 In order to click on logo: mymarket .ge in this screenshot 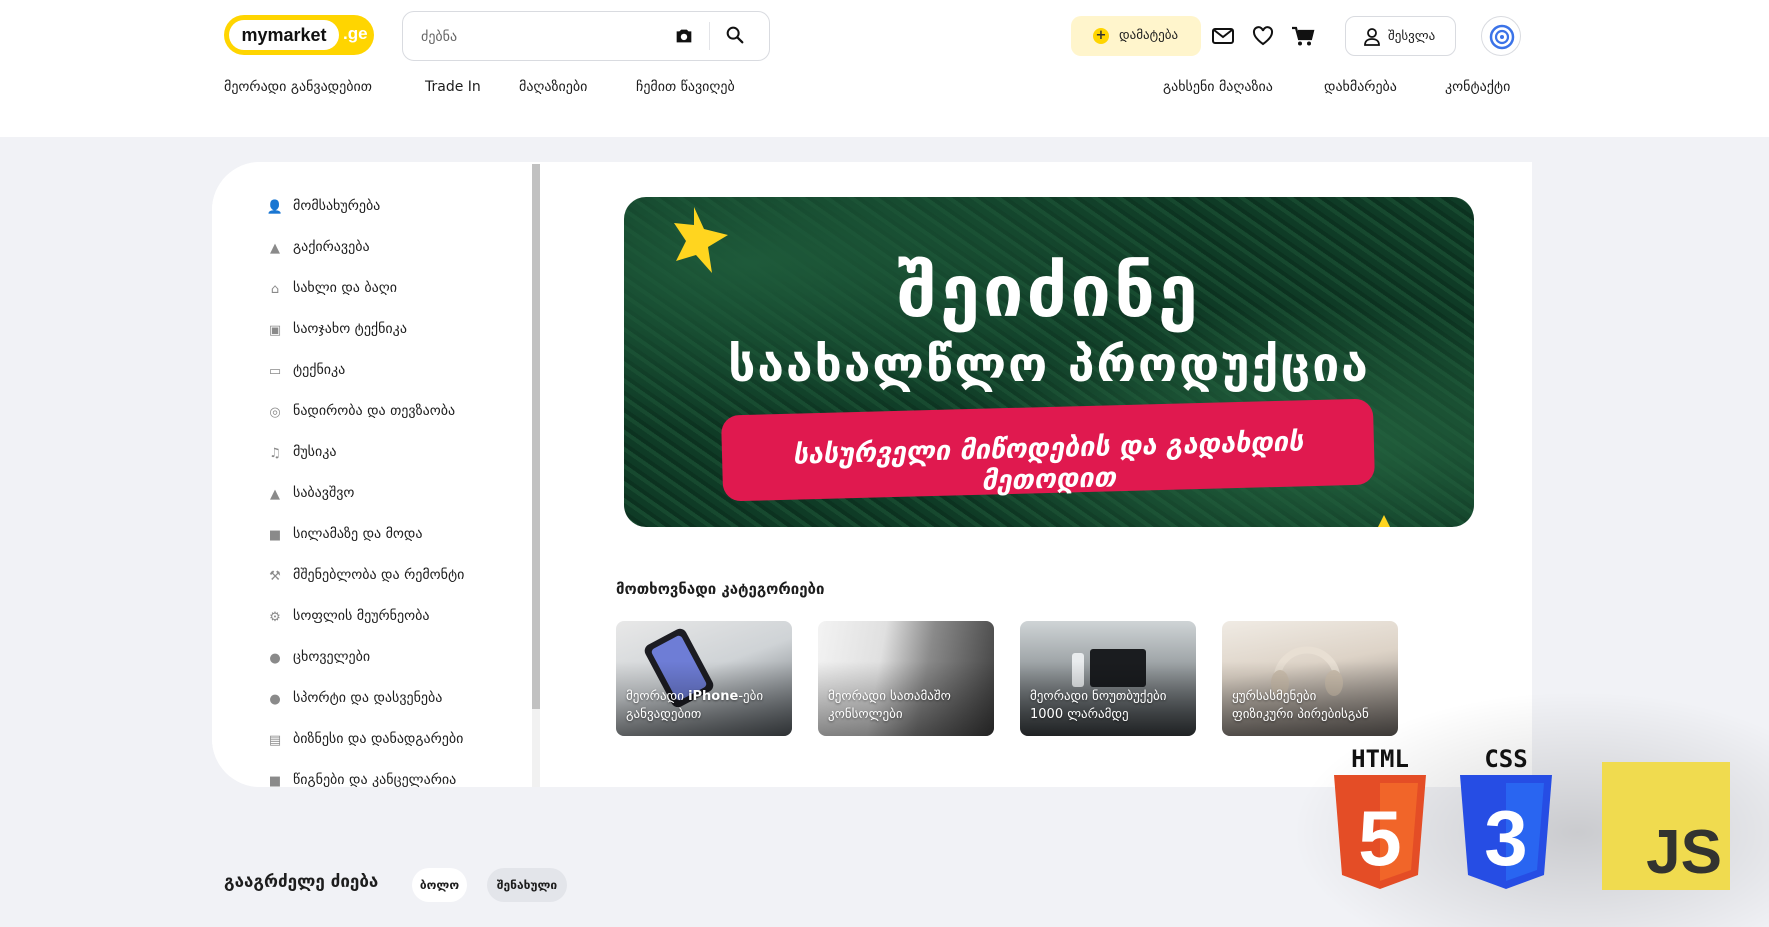, I will do `click(299, 35)`.